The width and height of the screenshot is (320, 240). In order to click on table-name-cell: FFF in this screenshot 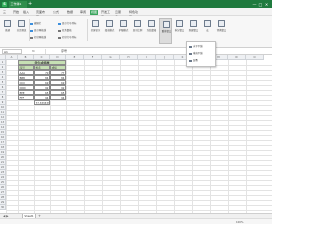, I will do `click(26, 97)`.